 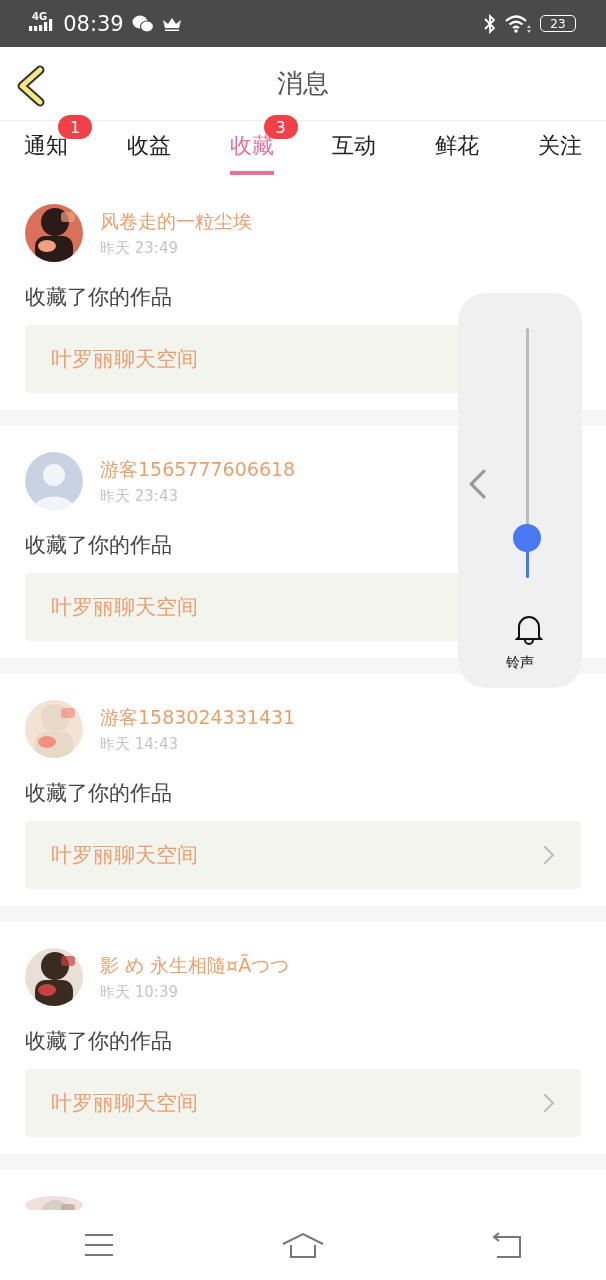 I want to click on wifi-icon, so click(x=518, y=23).